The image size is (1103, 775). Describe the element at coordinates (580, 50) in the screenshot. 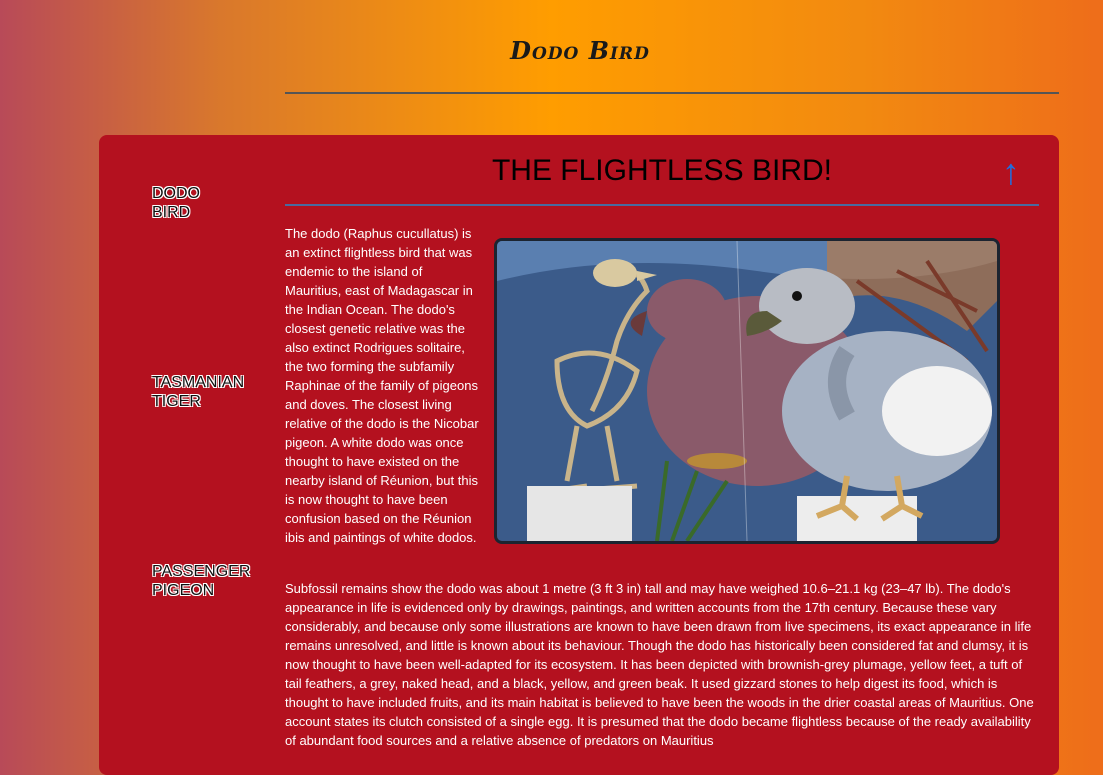

I see `site-title: Dodo Bird` at that location.